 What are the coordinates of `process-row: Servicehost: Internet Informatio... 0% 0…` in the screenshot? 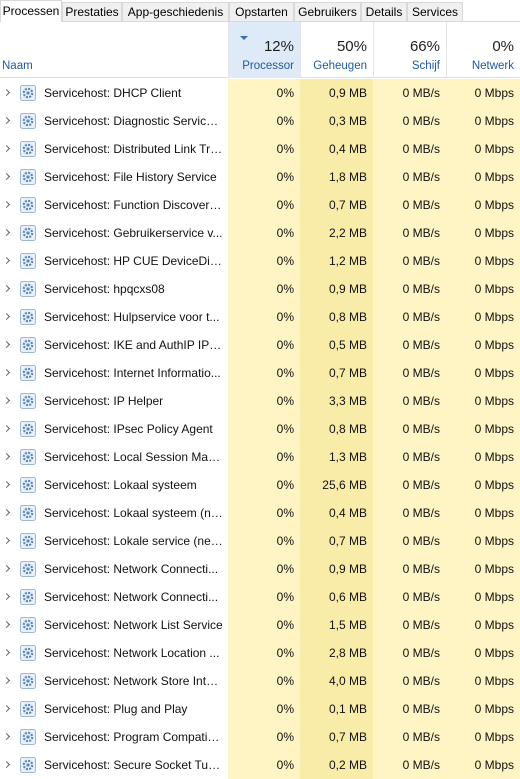 It's located at (260, 373).